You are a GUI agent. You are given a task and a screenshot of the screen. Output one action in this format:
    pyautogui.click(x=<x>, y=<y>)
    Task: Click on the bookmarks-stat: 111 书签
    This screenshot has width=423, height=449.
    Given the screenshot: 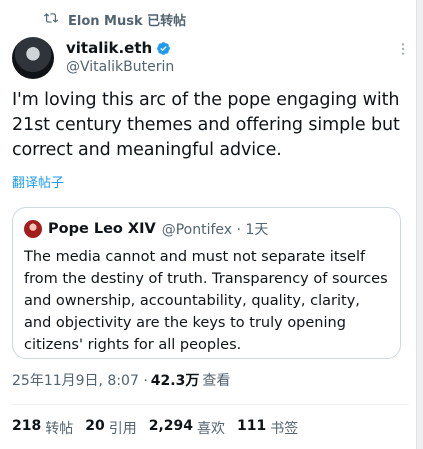 What is the action you would take?
    pyautogui.click(x=267, y=428)
    